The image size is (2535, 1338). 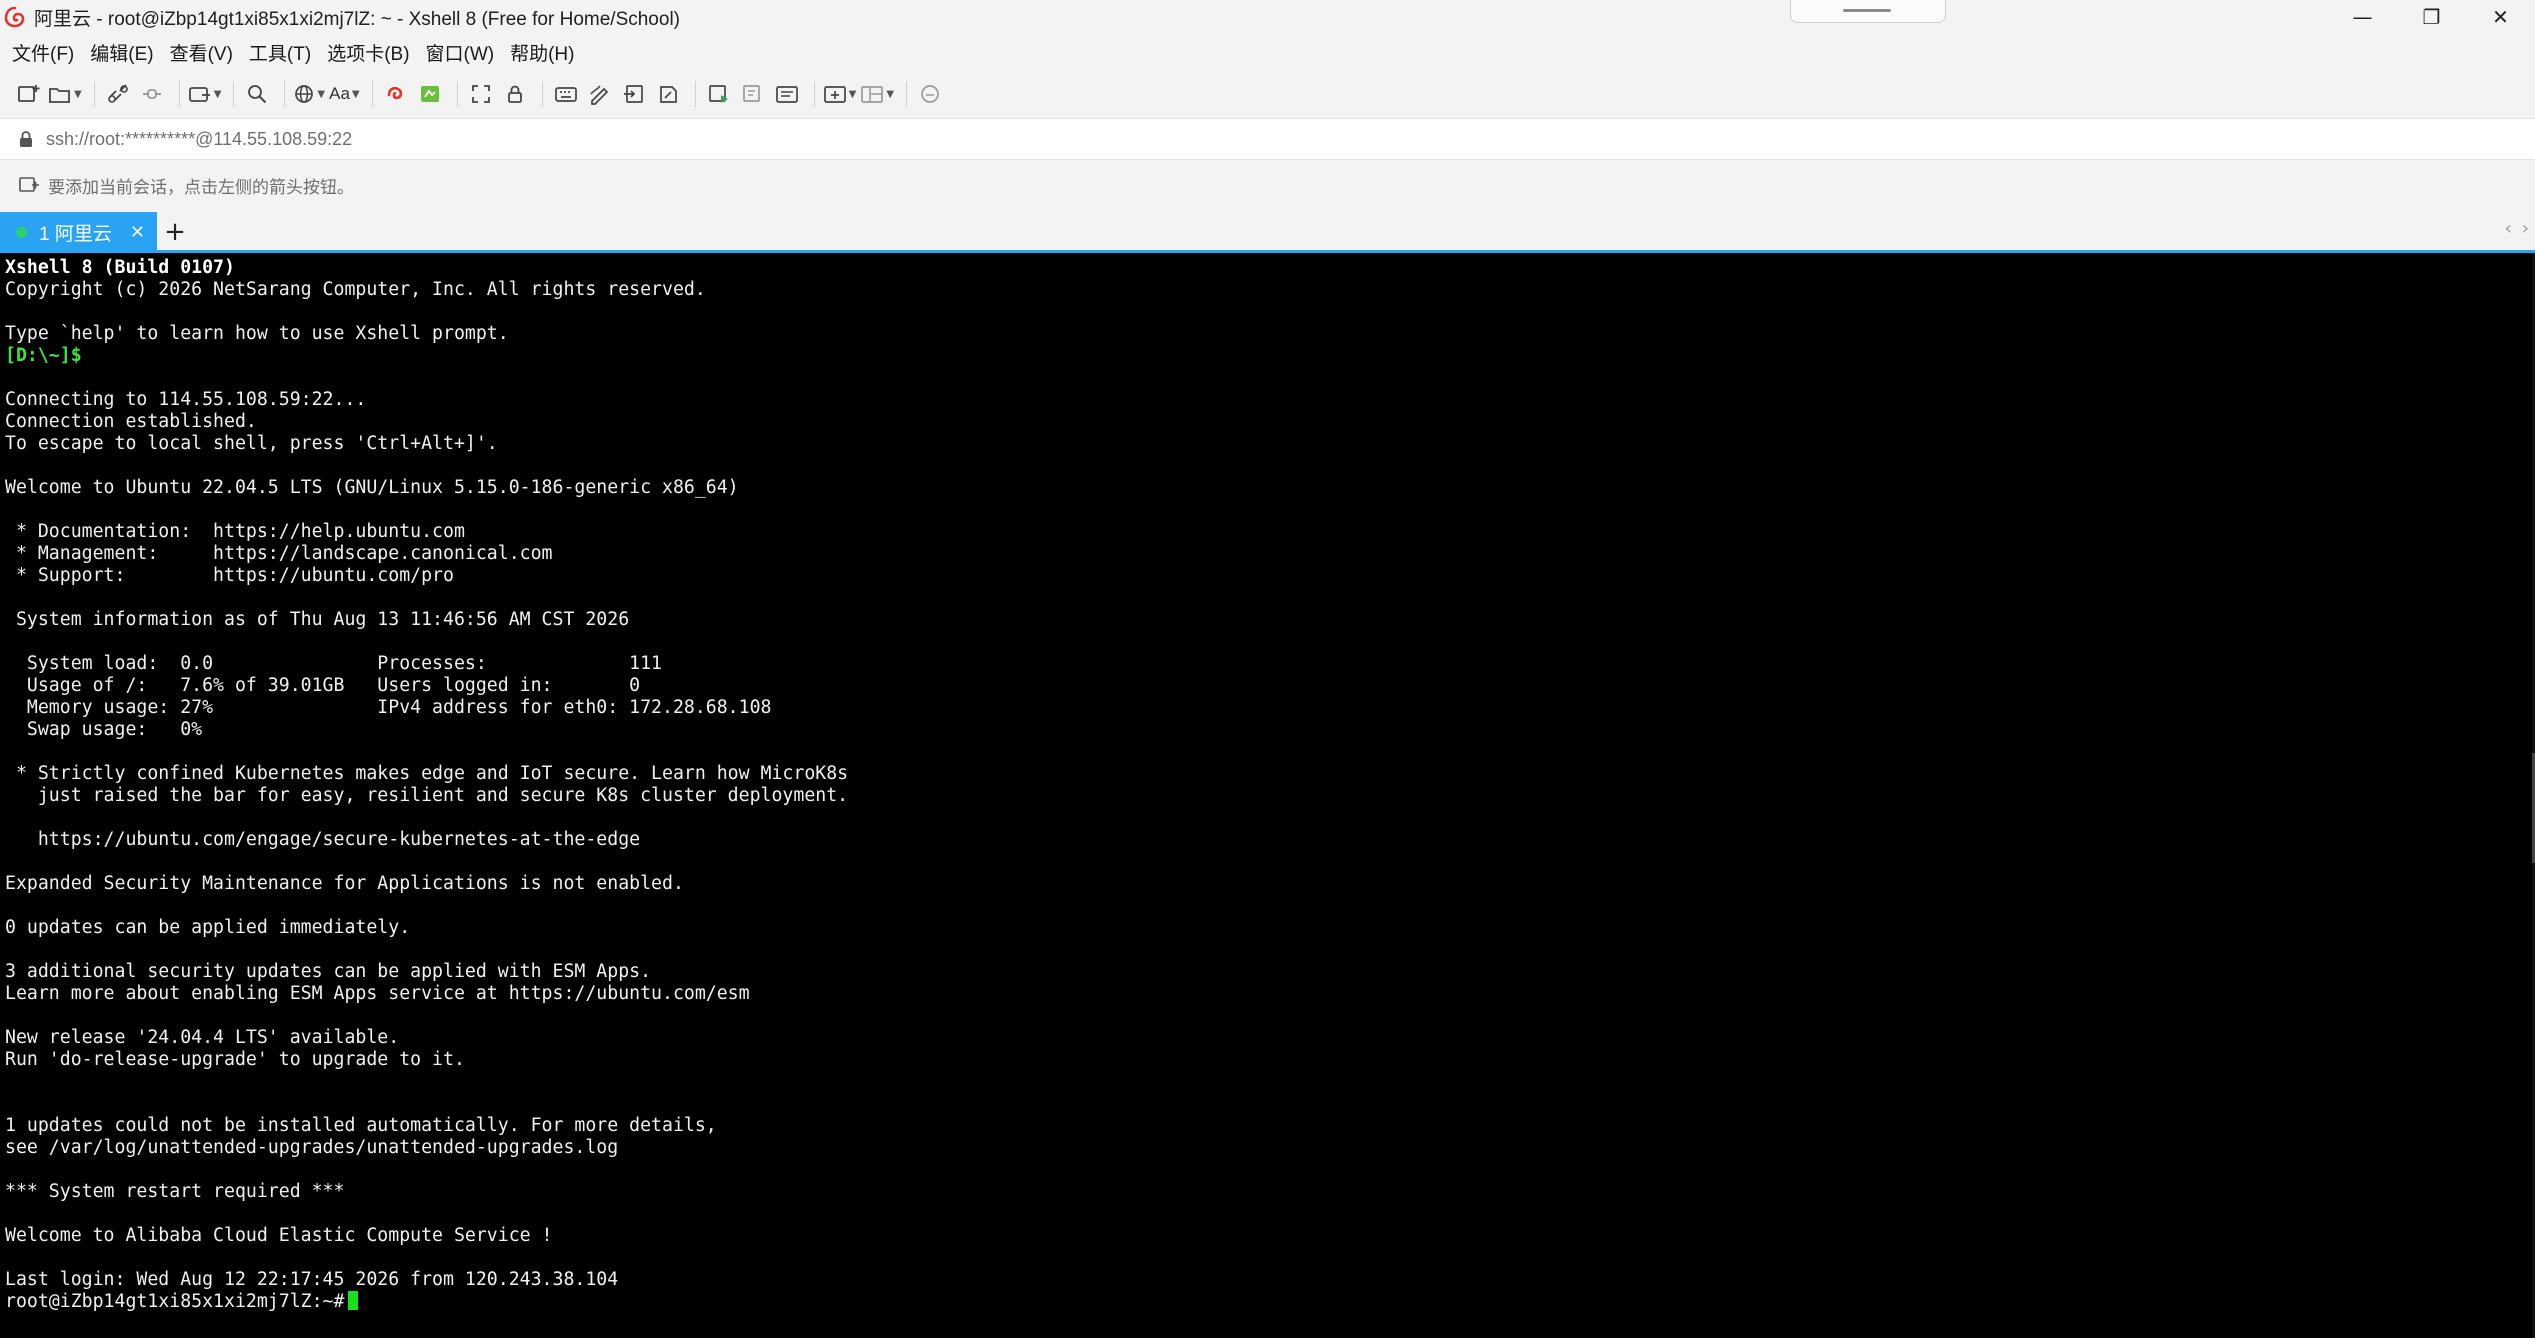 I want to click on font-button: Aa ▼, so click(x=344, y=94).